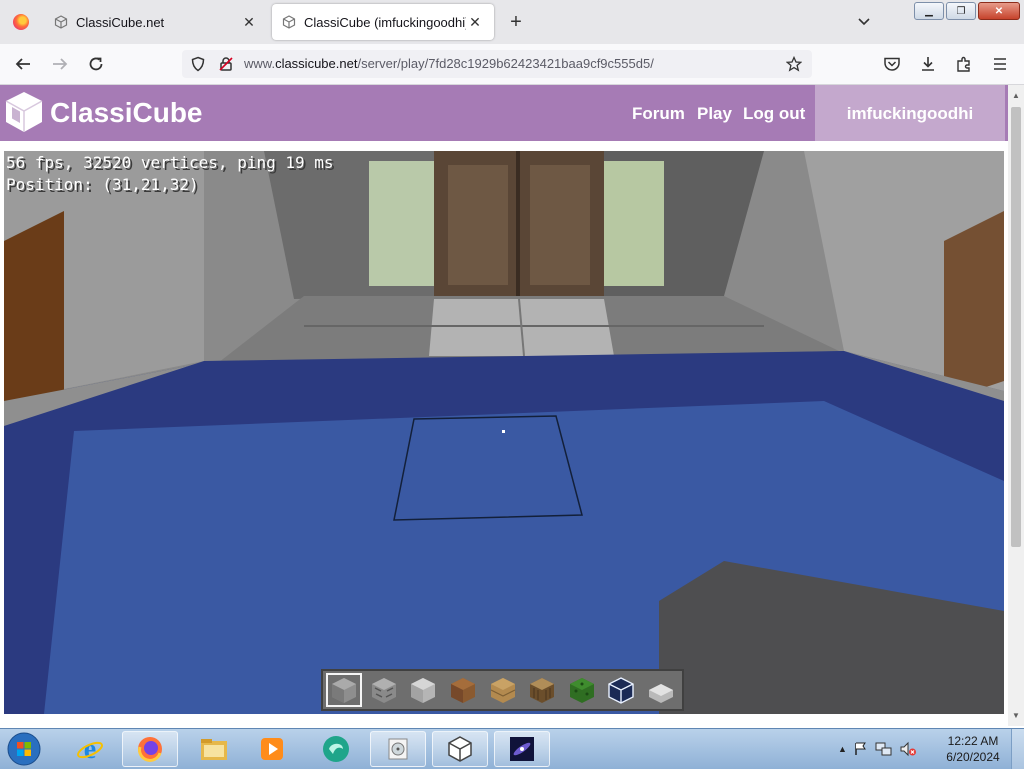  I want to click on reload-icon, so click(96, 64).